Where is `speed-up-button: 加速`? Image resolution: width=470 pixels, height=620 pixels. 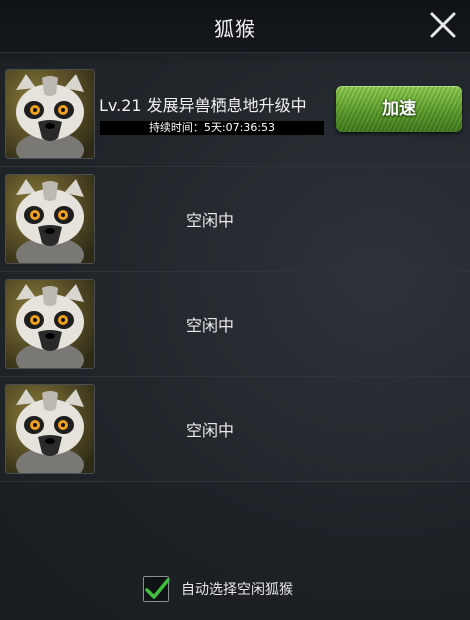 speed-up-button: 加速 is located at coordinates (399, 109).